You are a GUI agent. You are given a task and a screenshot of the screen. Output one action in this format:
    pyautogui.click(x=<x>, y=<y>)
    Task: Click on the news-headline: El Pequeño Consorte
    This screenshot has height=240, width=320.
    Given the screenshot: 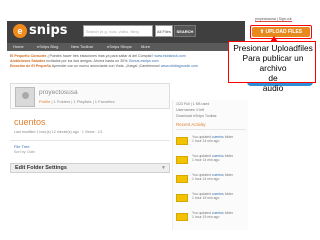 What is the action you would take?
    pyautogui.click(x=28, y=56)
    